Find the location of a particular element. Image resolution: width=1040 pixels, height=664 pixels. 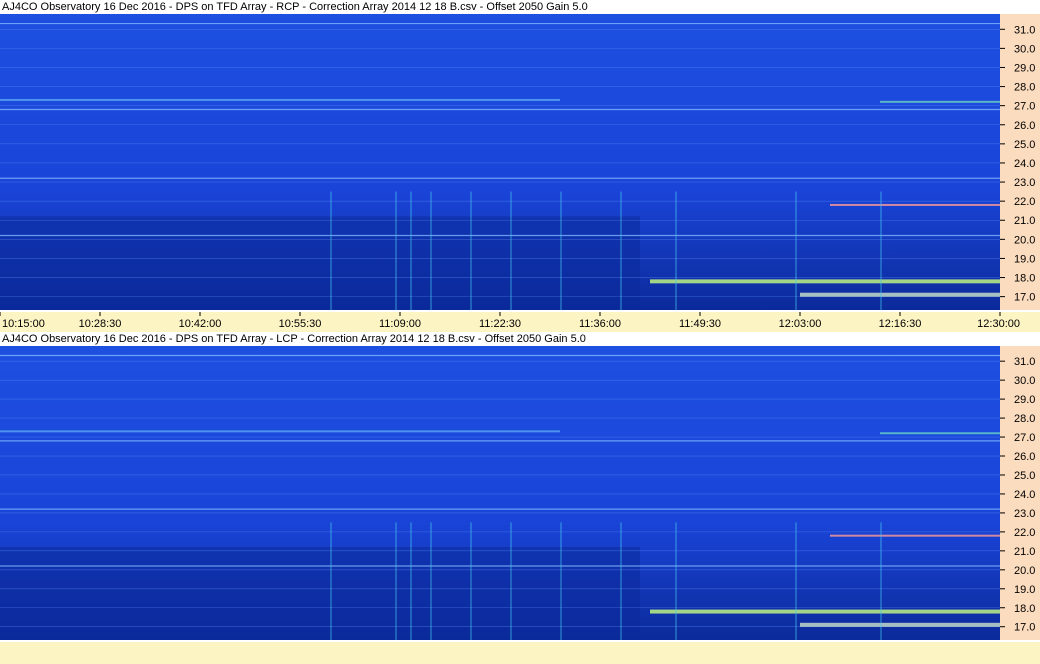

time-tick-label: 10:28:30 is located at coordinates (100, 324).